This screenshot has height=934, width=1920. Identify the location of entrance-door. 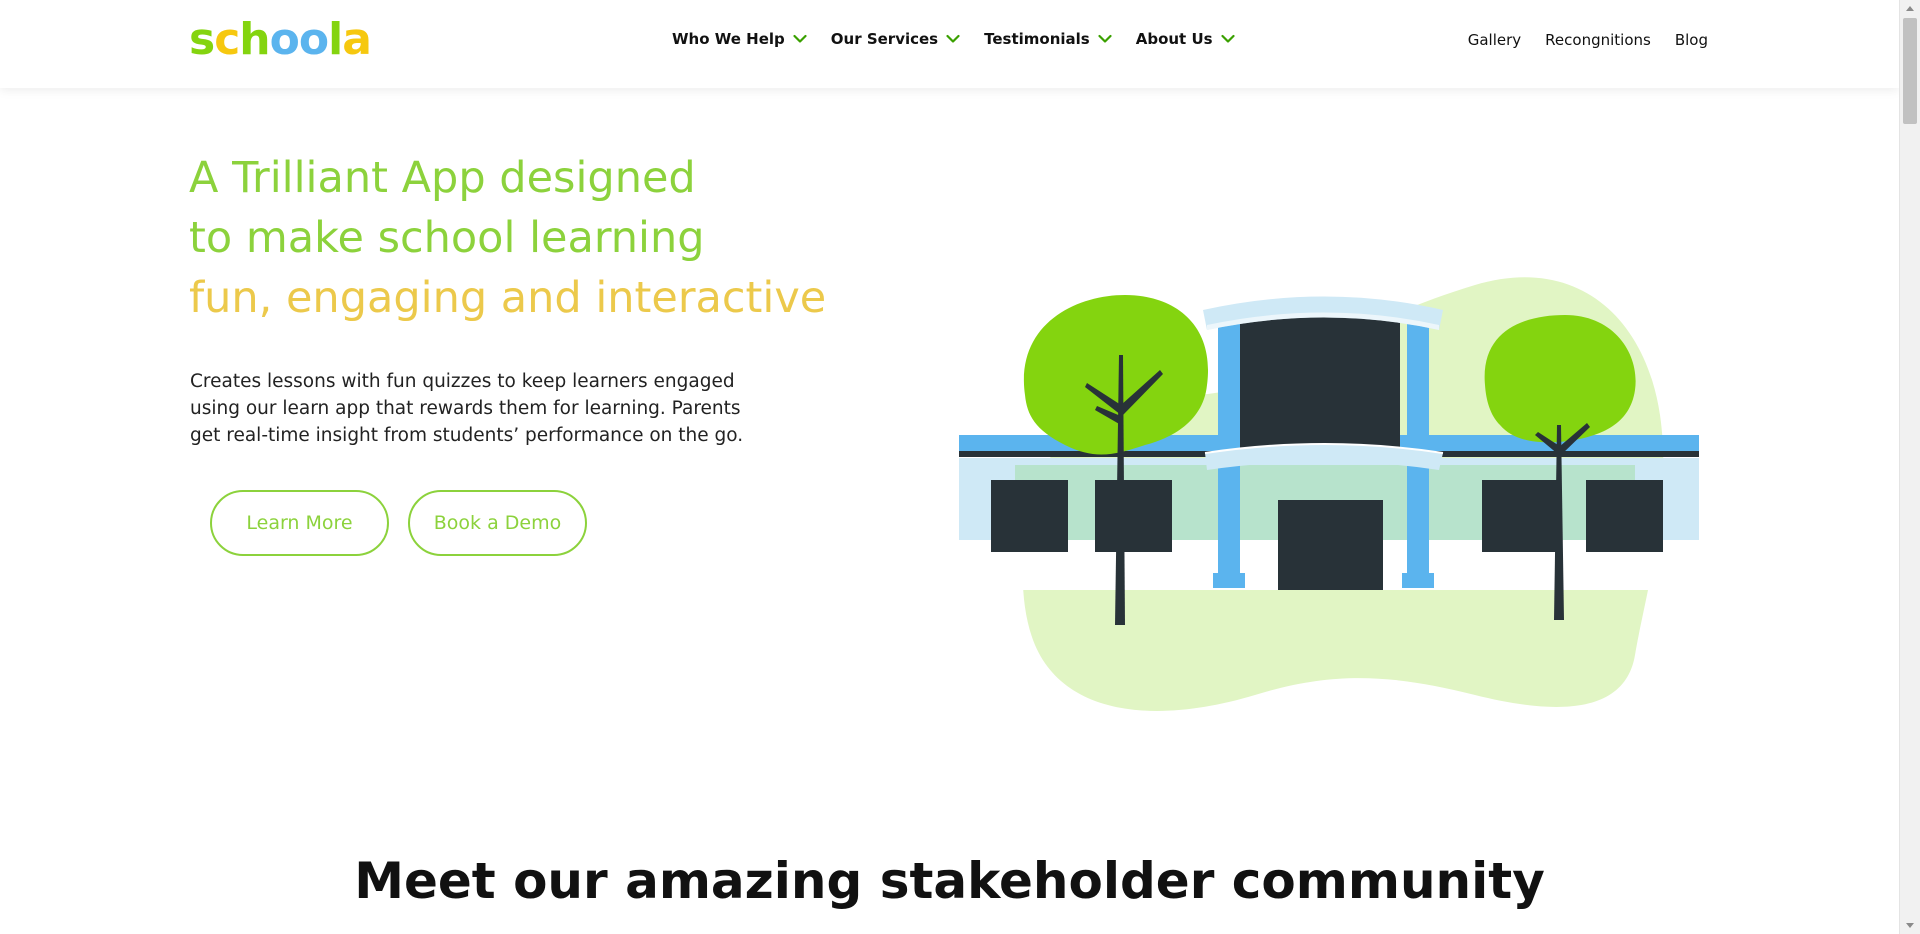
(1330, 545).